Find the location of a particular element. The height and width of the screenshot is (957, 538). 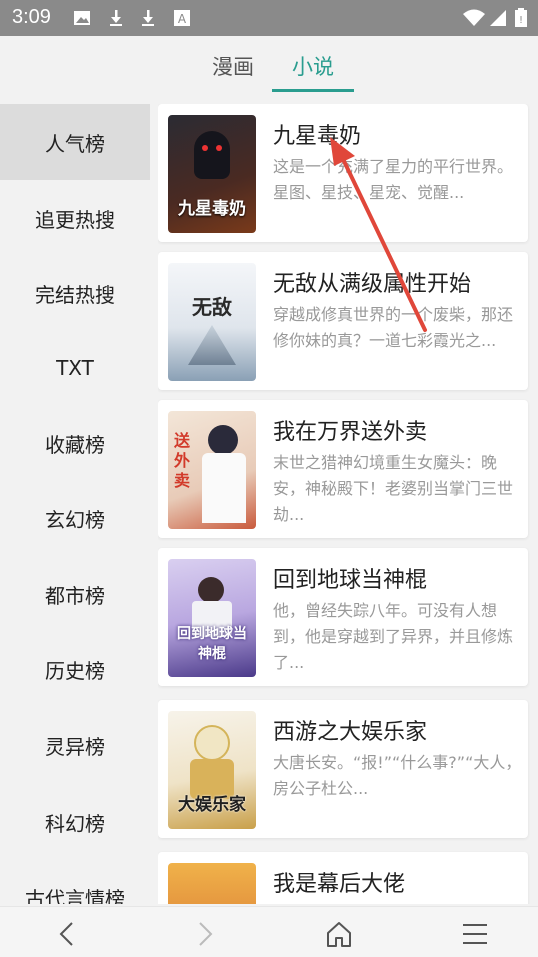

sidebar-item-urban: 都市榜 is located at coordinates (75, 594).